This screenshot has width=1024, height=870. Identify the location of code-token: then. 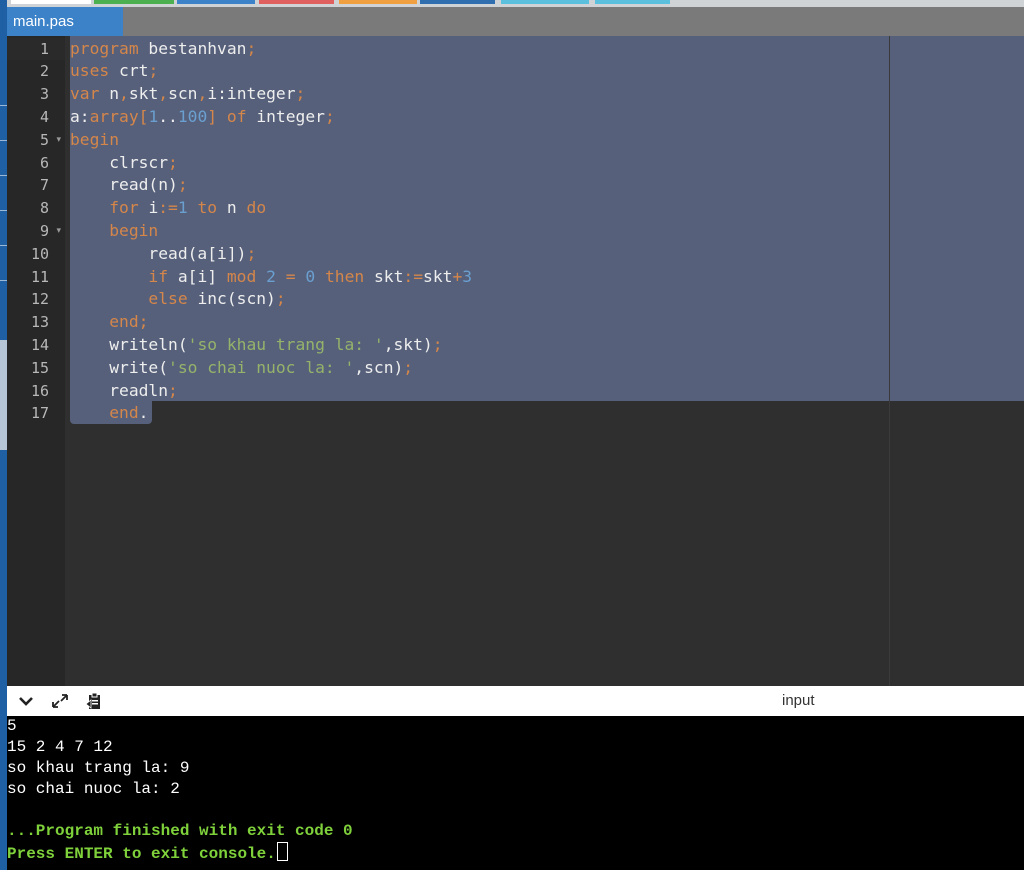
(344, 276).